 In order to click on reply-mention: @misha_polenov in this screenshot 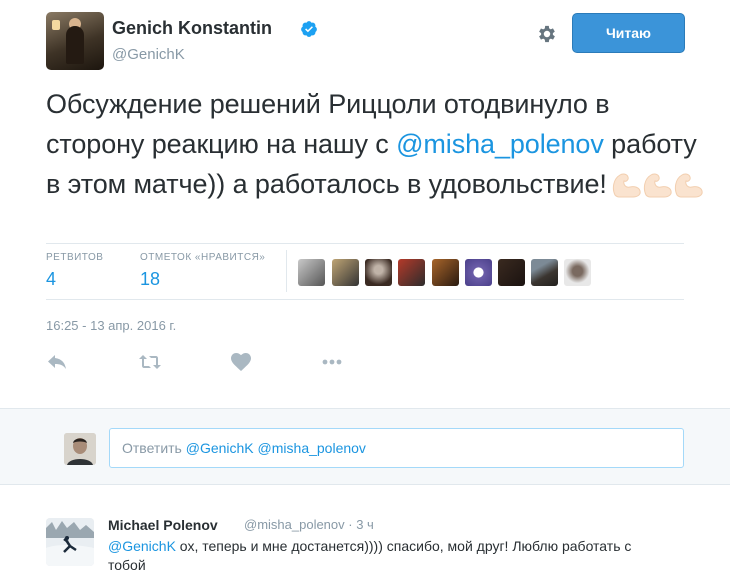, I will do `click(311, 448)`.